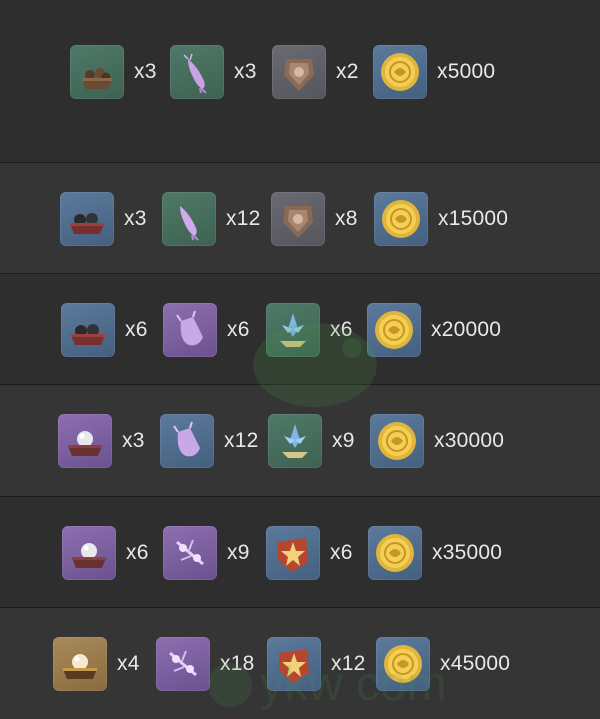 This screenshot has height=719, width=600. Describe the element at coordinates (469, 440) in the screenshot. I see `quantity-label: x30000` at that location.